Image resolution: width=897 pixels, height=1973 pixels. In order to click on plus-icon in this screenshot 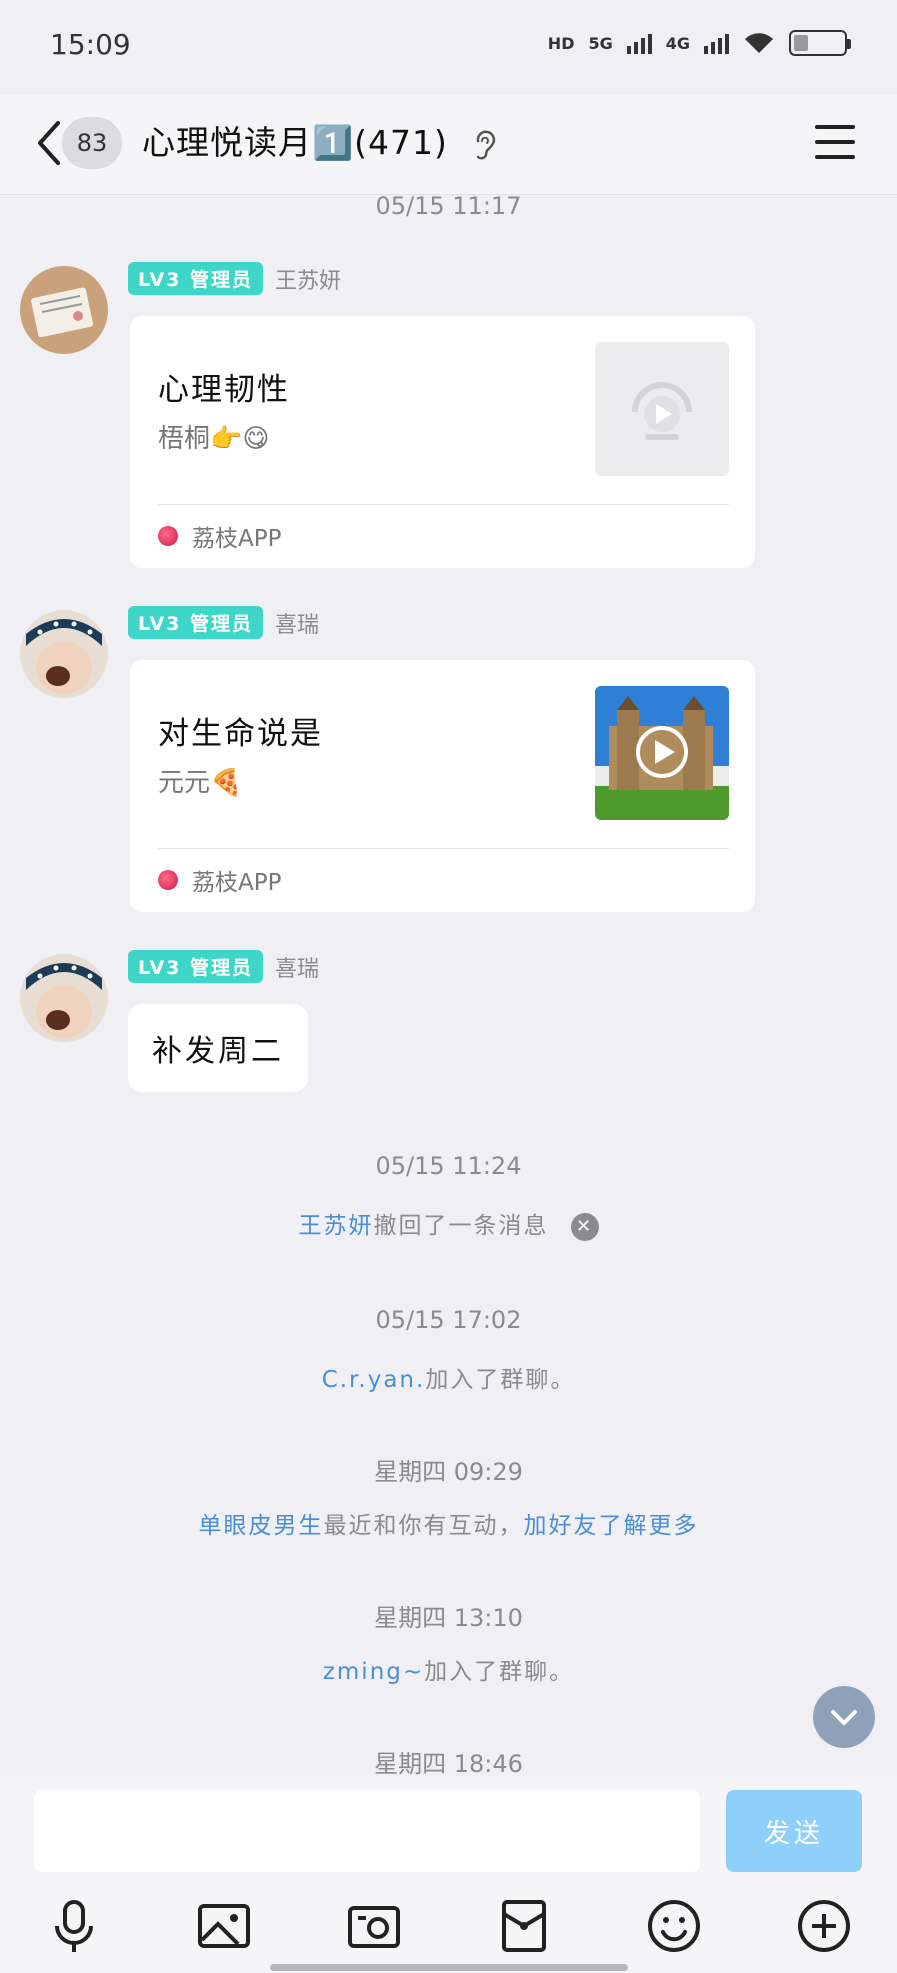, I will do `click(824, 1926)`.